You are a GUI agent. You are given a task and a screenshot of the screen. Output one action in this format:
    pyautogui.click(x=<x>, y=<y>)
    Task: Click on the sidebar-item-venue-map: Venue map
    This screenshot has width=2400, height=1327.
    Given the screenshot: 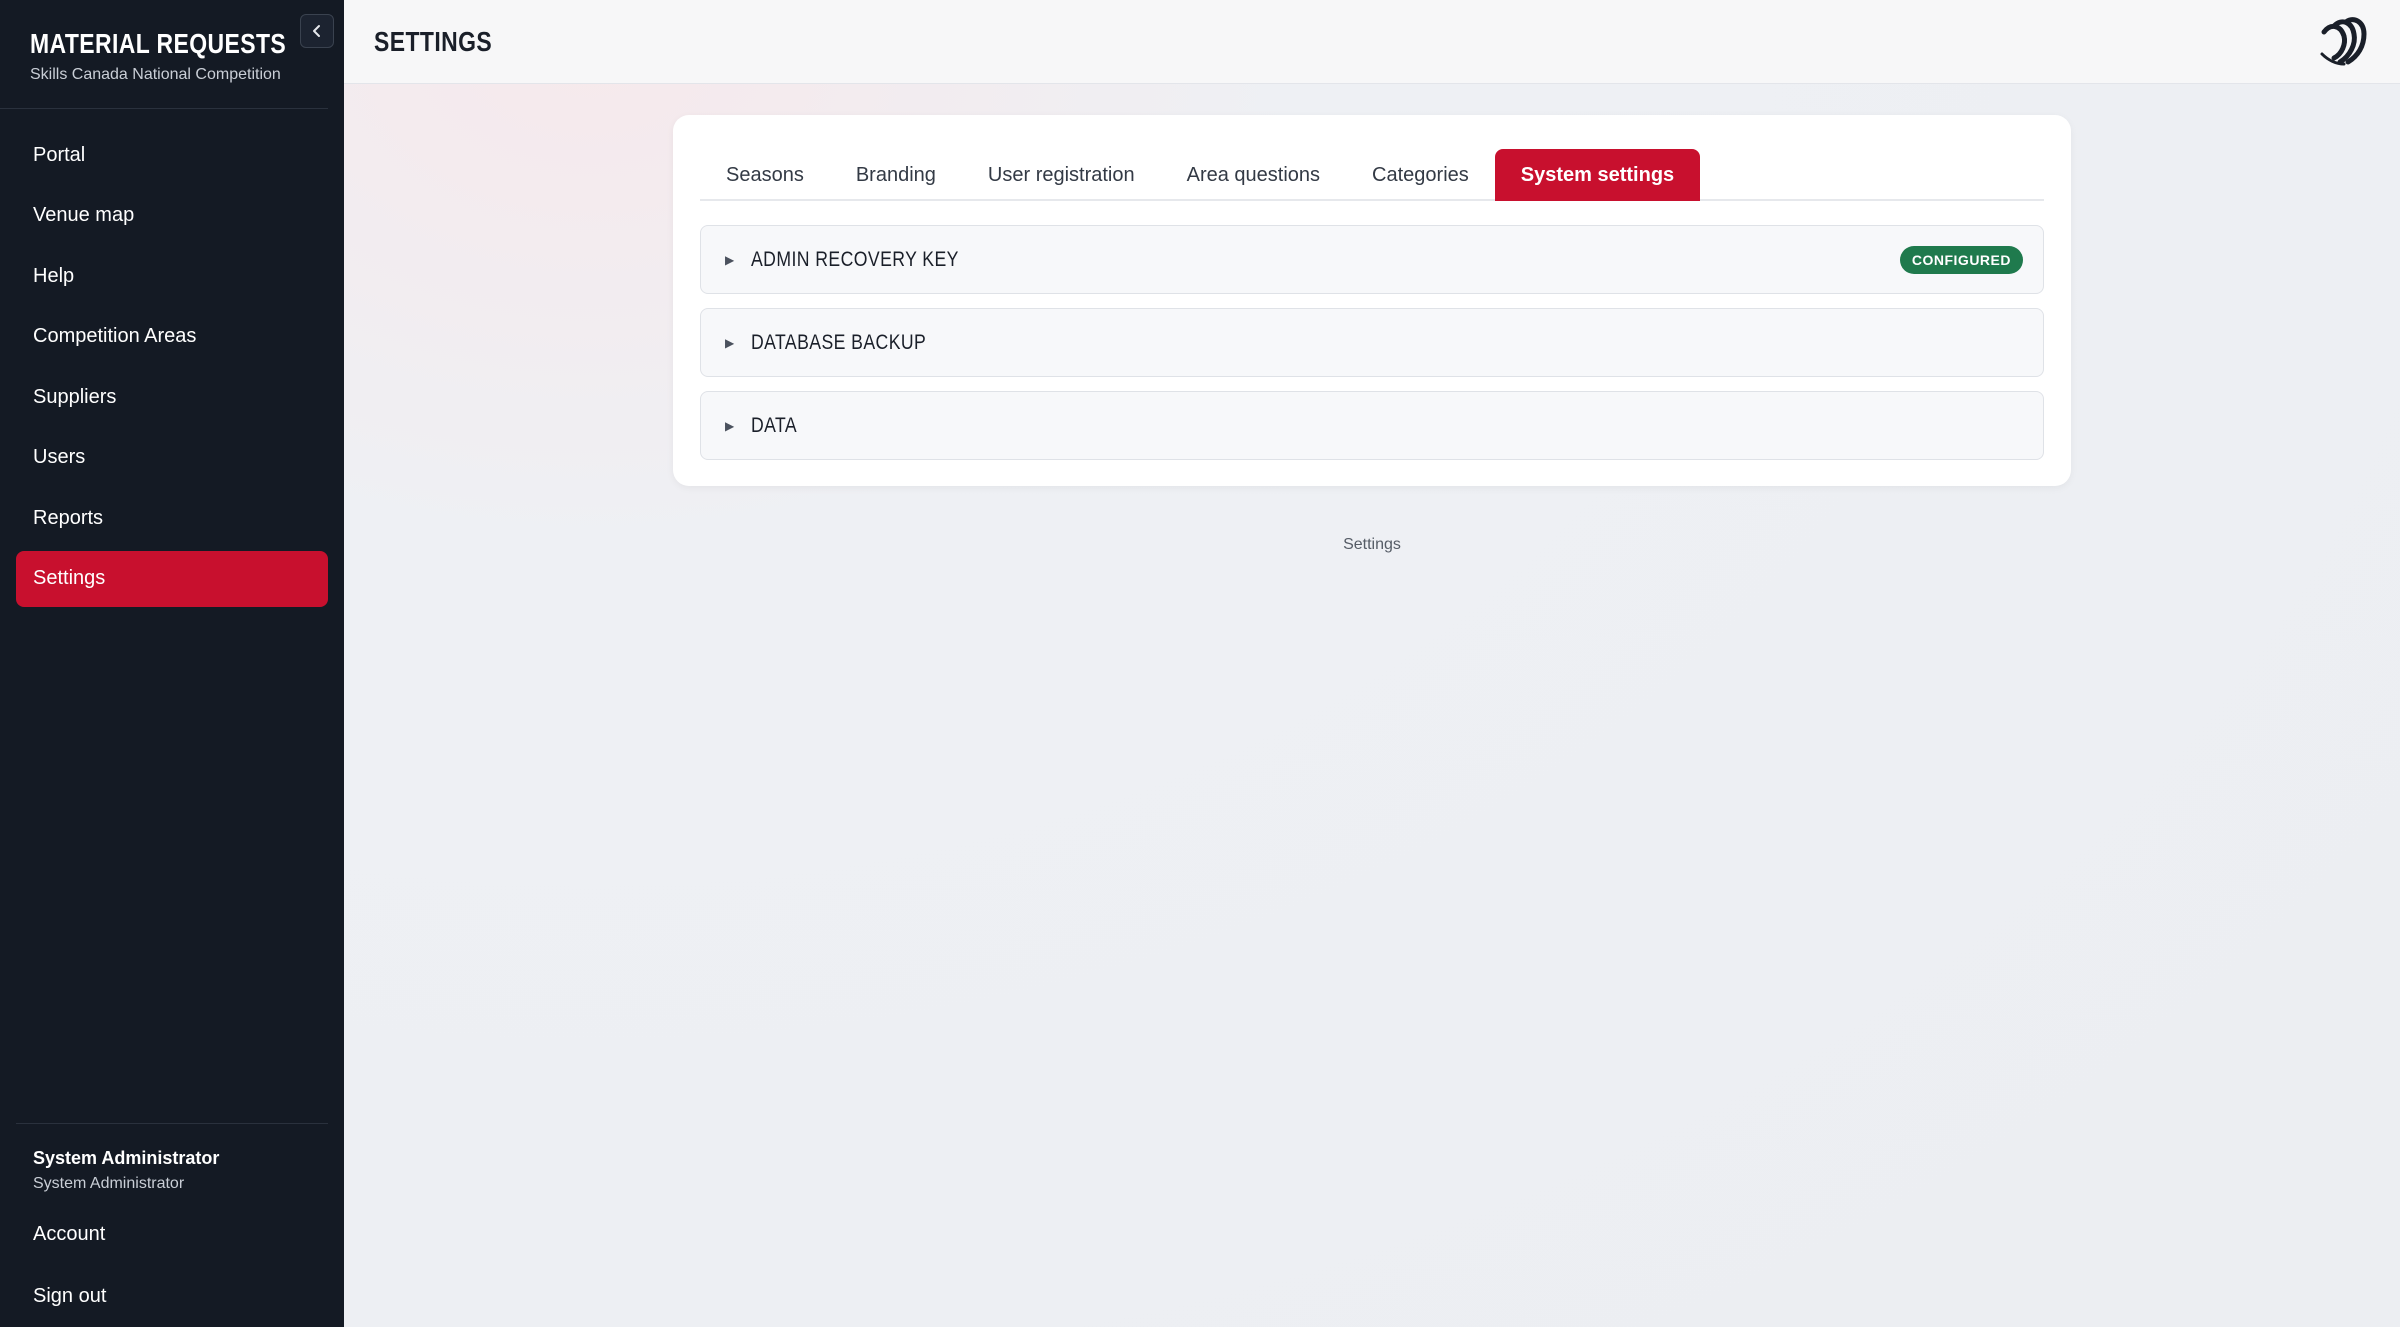 What is the action you would take?
    pyautogui.click(x=172, y=216)
    